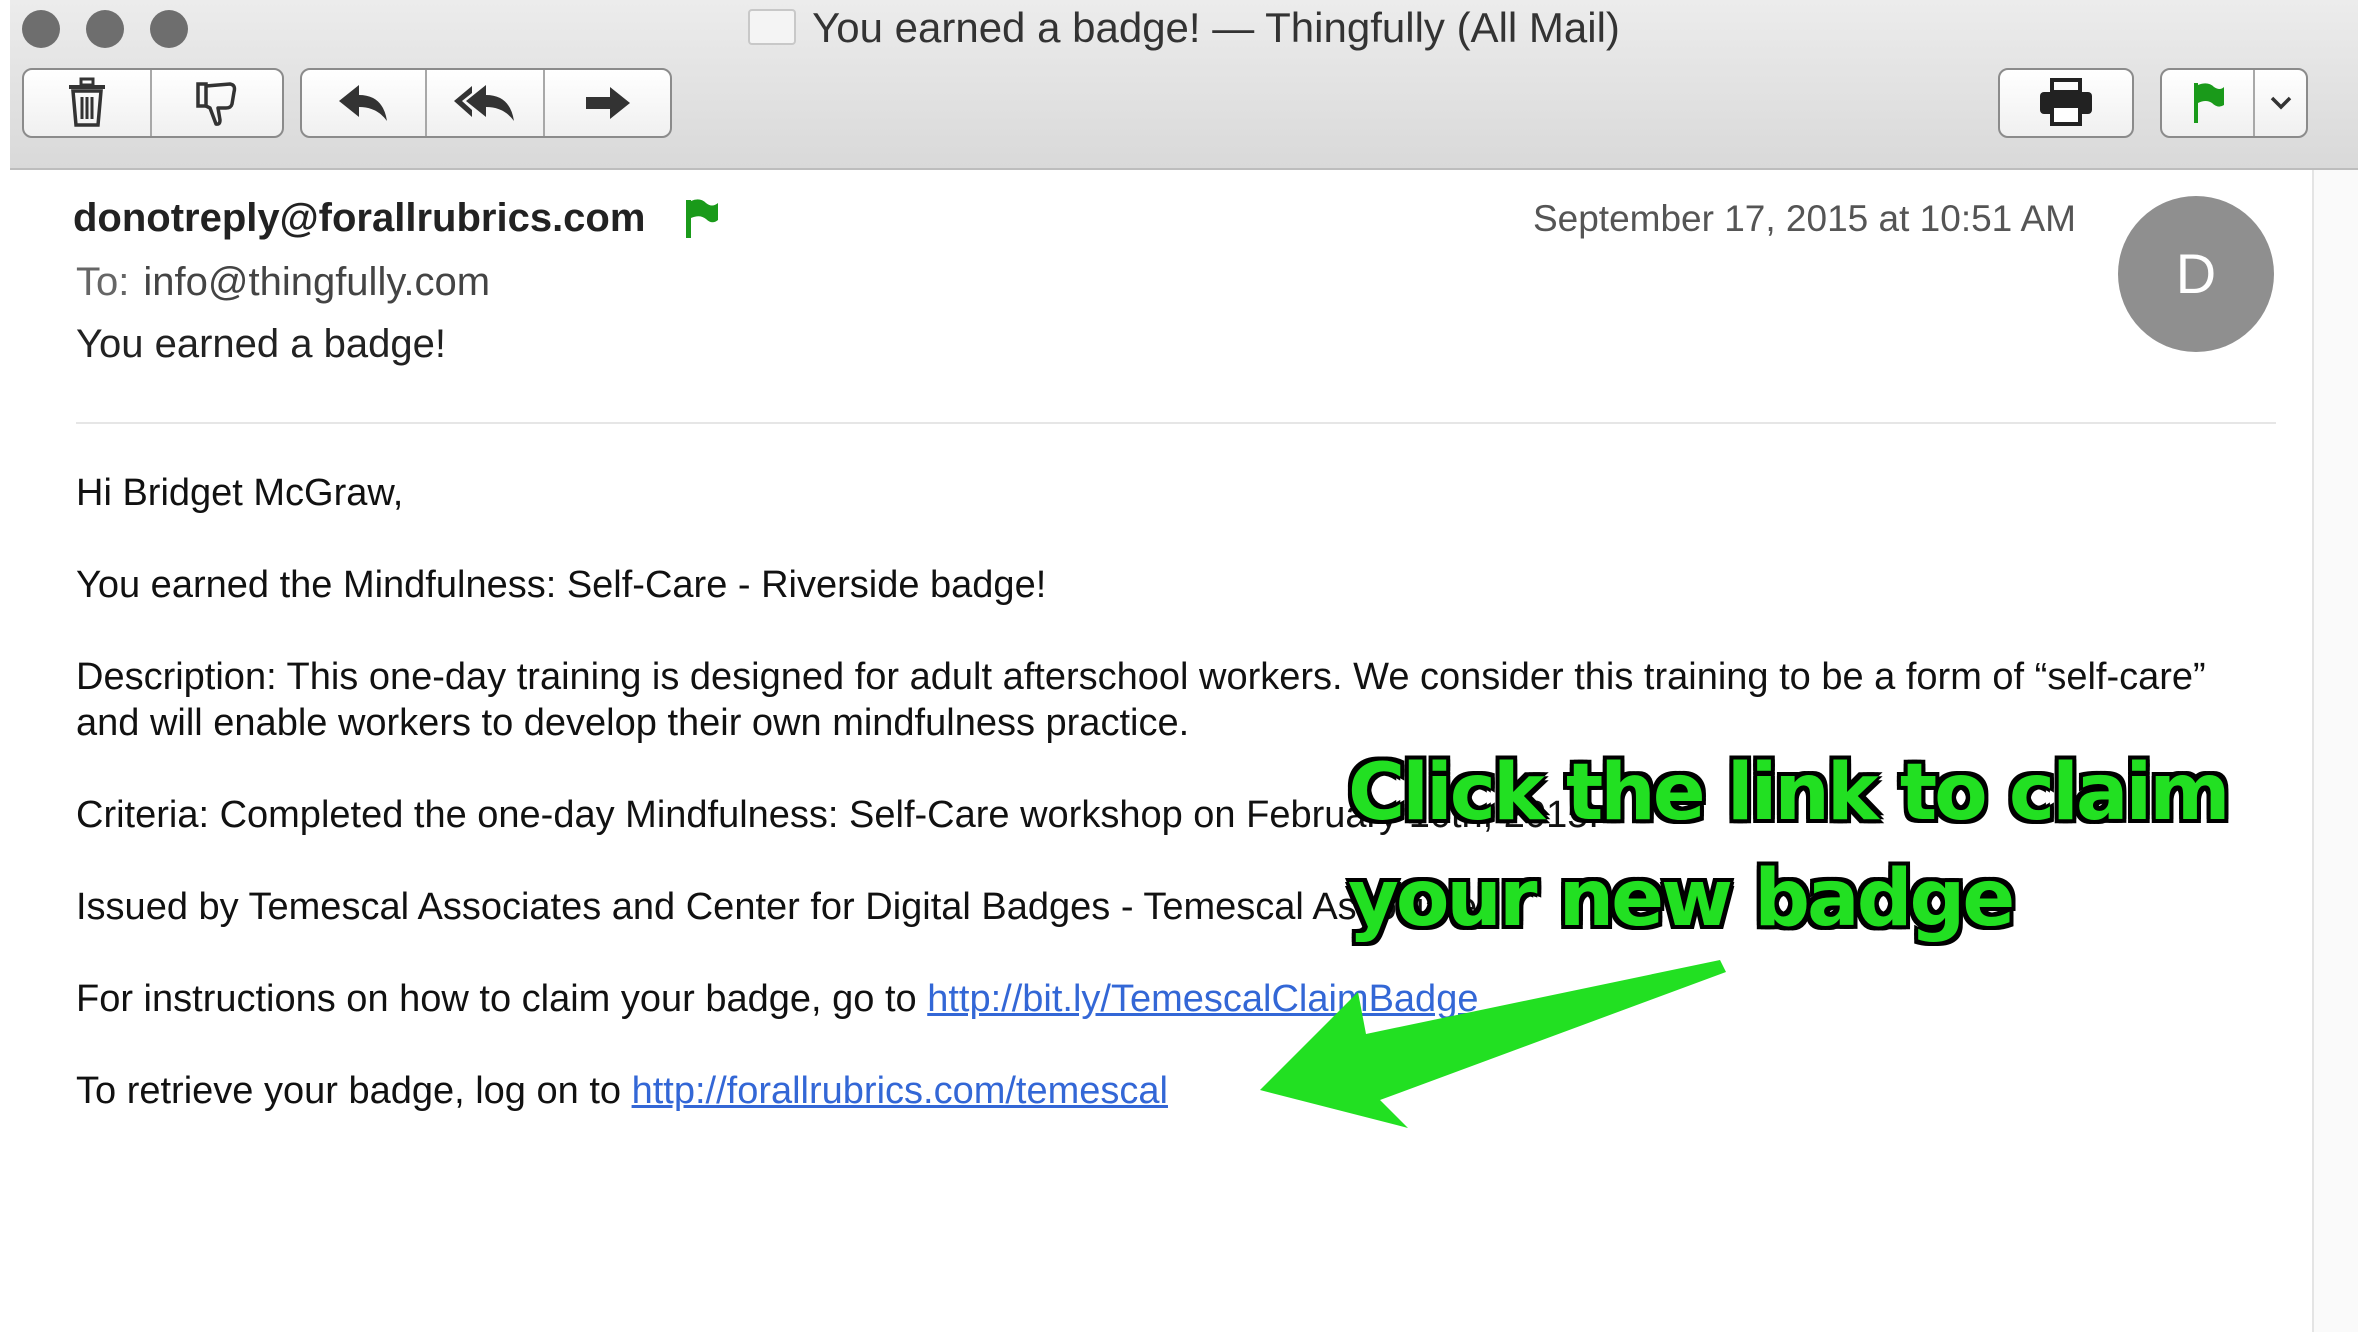 This screenshot has height=1332, width=2358. I want to click on sender-address: donotreply@forallrubrics.com, so click(359, 218).